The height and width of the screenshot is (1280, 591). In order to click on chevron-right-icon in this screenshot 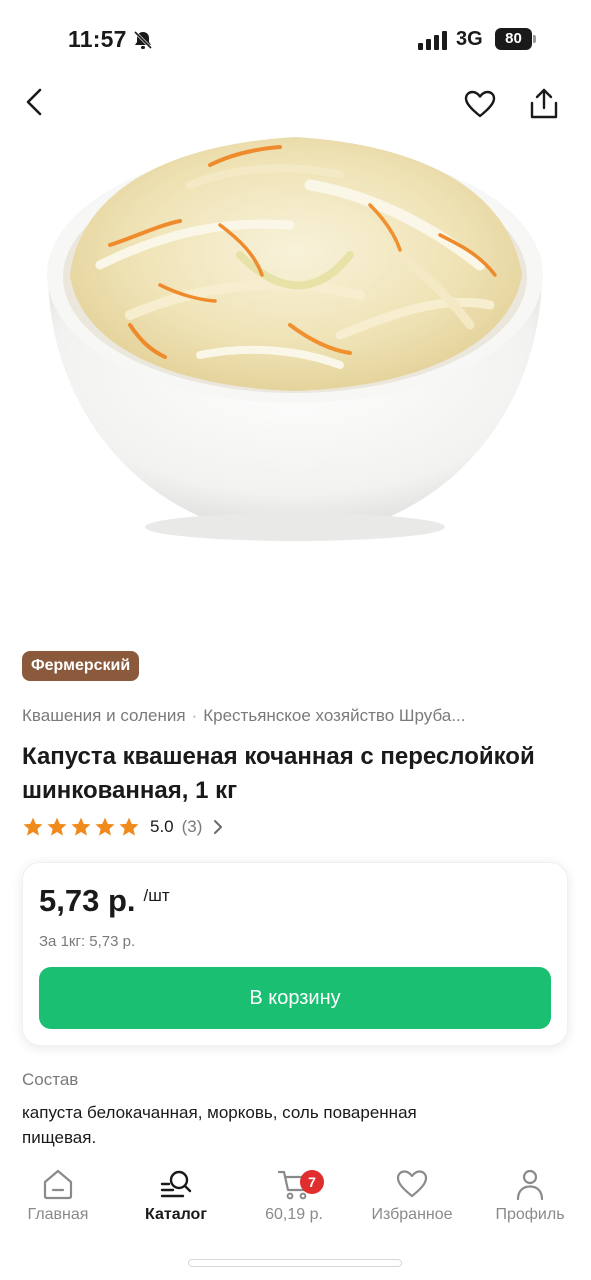, I will do `click(218, 827)`.